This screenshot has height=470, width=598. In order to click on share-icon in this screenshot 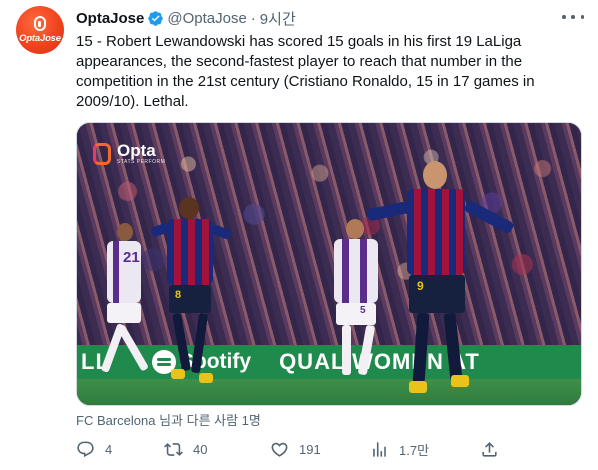, I will do `click(489, 449)`.